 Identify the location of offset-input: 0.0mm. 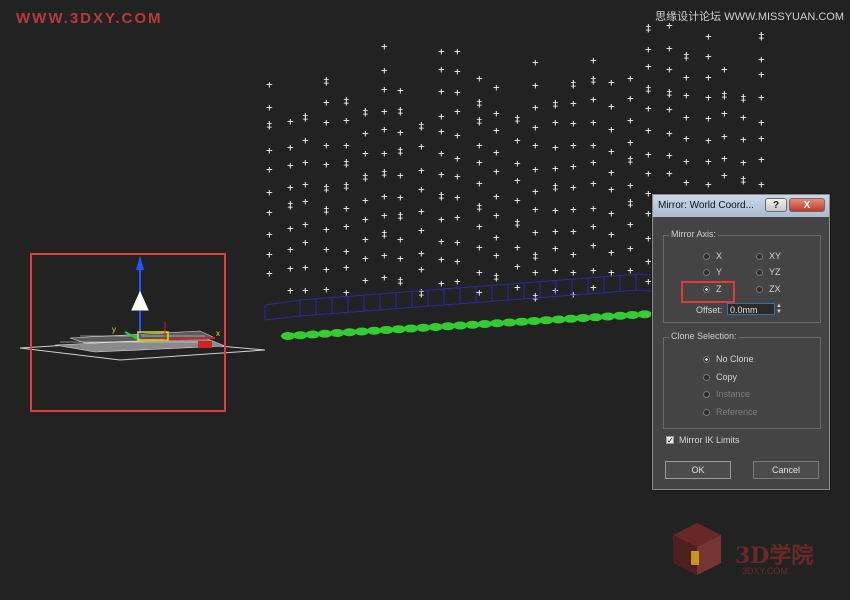
(751, 309).